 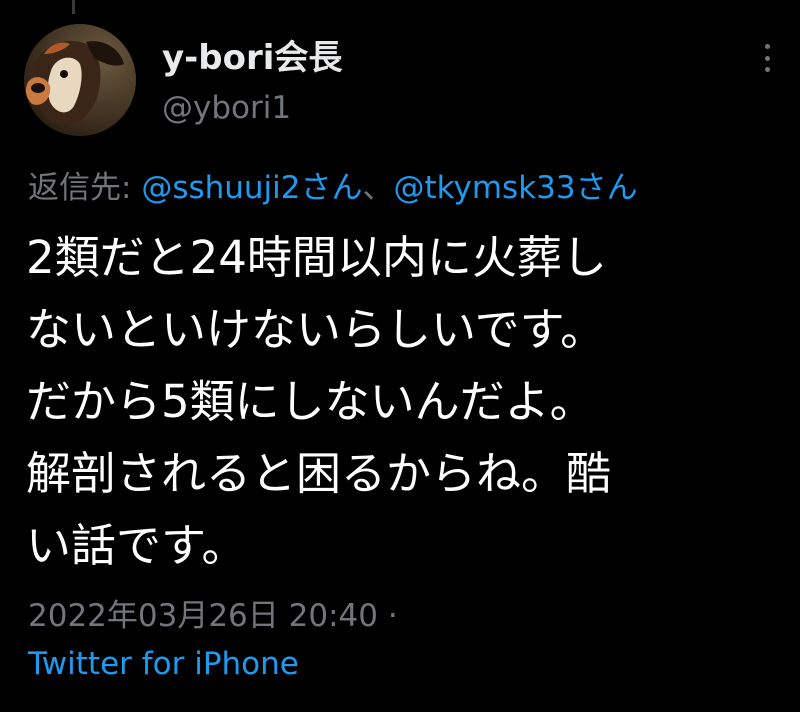 I want to click on reply-to-line: 返信先: @sshuuji2さん、@tkymsk33さん, so click(x=333, y=184).